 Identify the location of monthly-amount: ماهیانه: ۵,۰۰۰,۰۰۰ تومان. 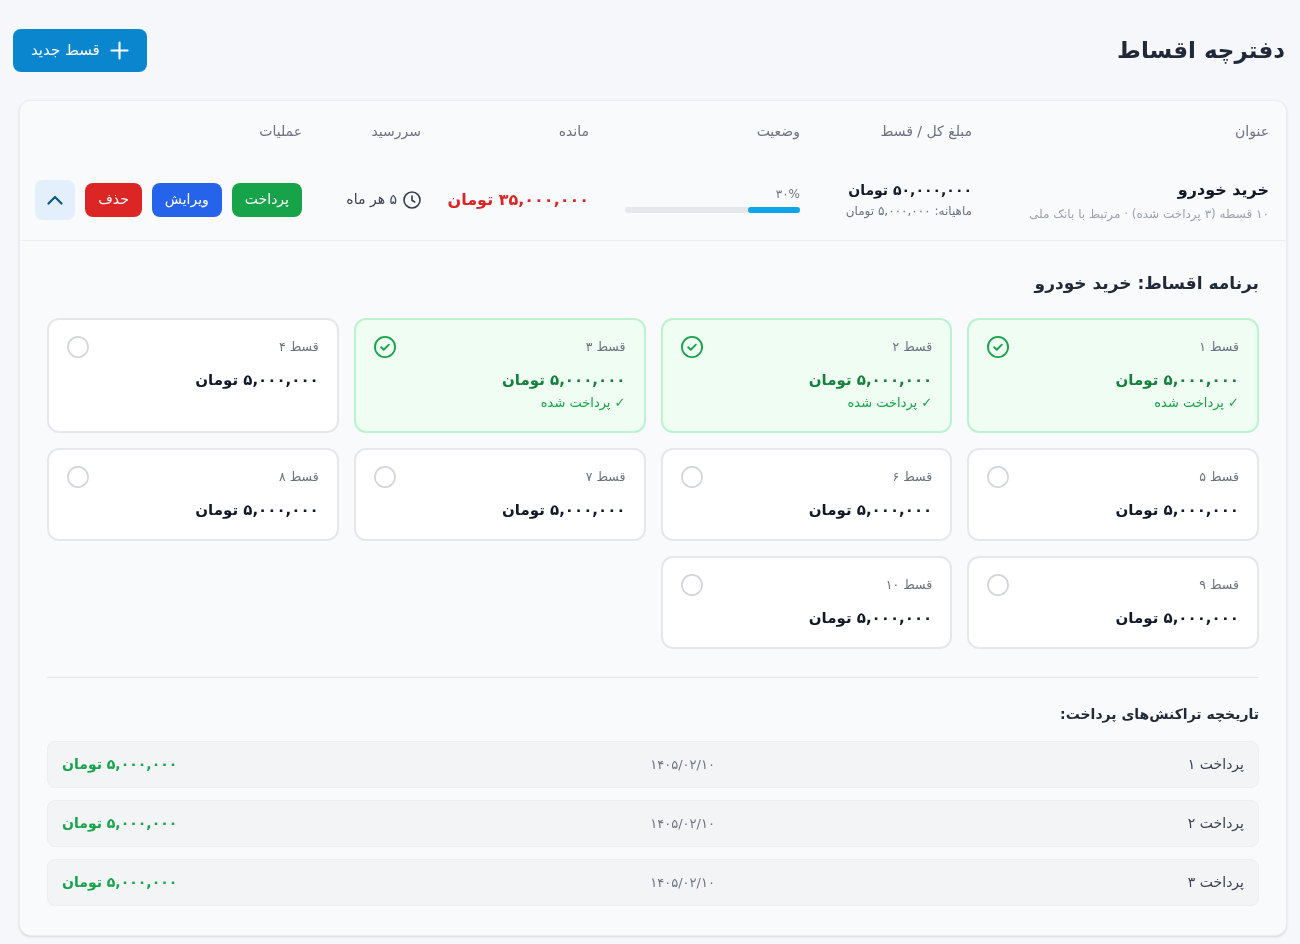
(908, 211).